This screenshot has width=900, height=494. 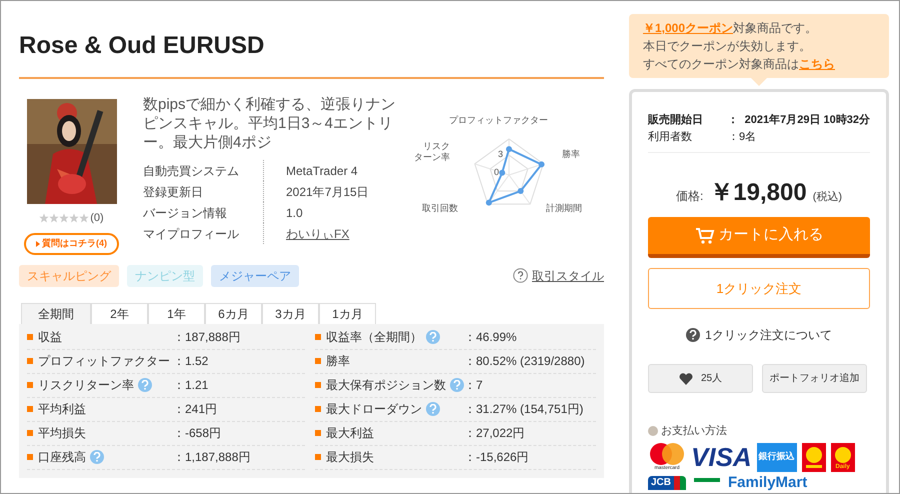 What do you see at coordinates (432, 157) in the screenshot?
I see `radar-axis-label: ターン率` at bounding box center [432, 157].